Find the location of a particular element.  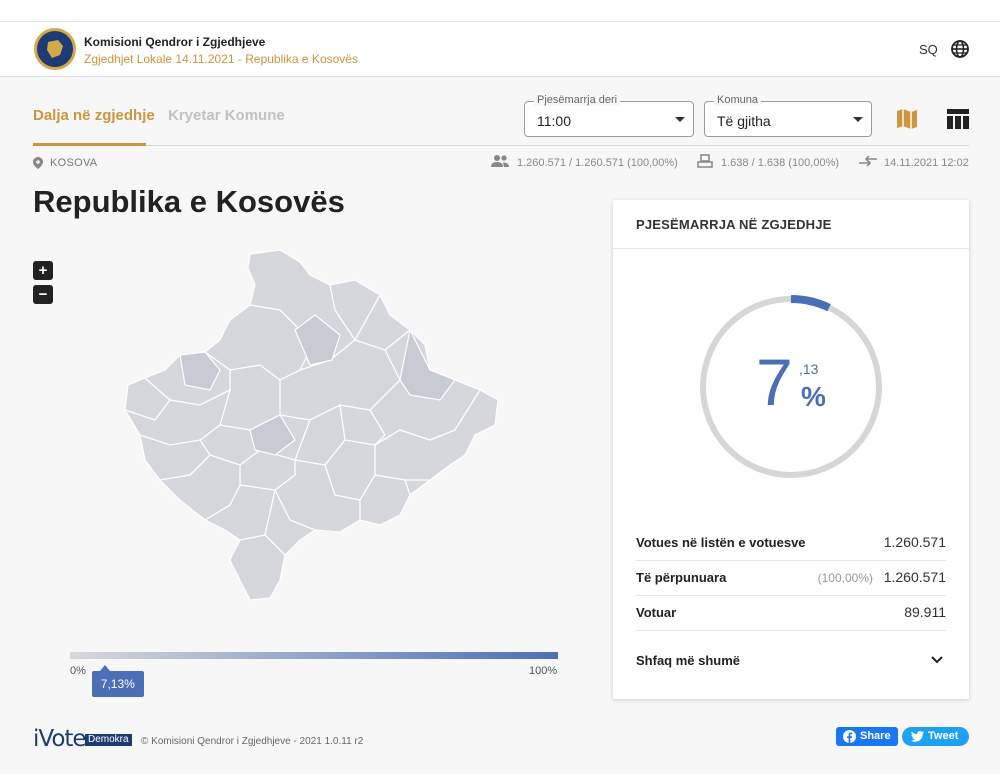

turnout-time-label: Pjesëmarrja deri is located at coordinates (577, 100).